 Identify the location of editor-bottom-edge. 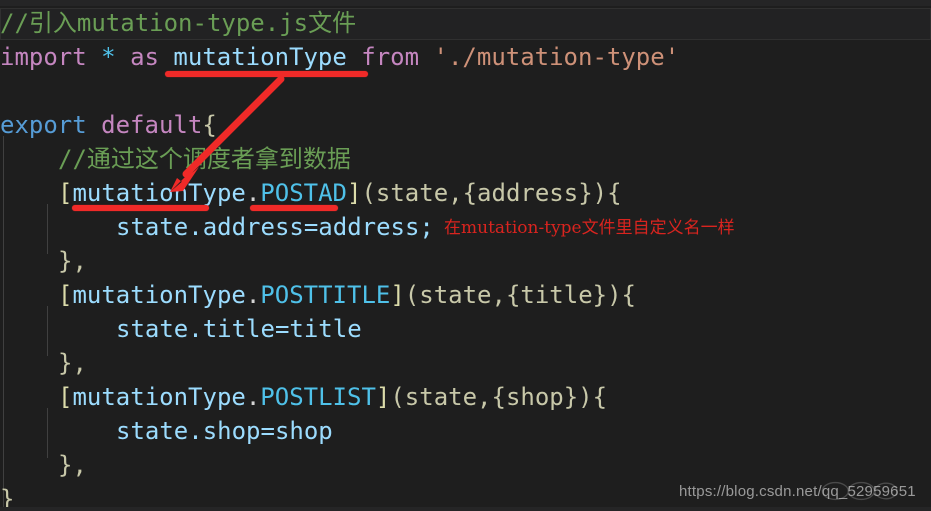
(465, 509).